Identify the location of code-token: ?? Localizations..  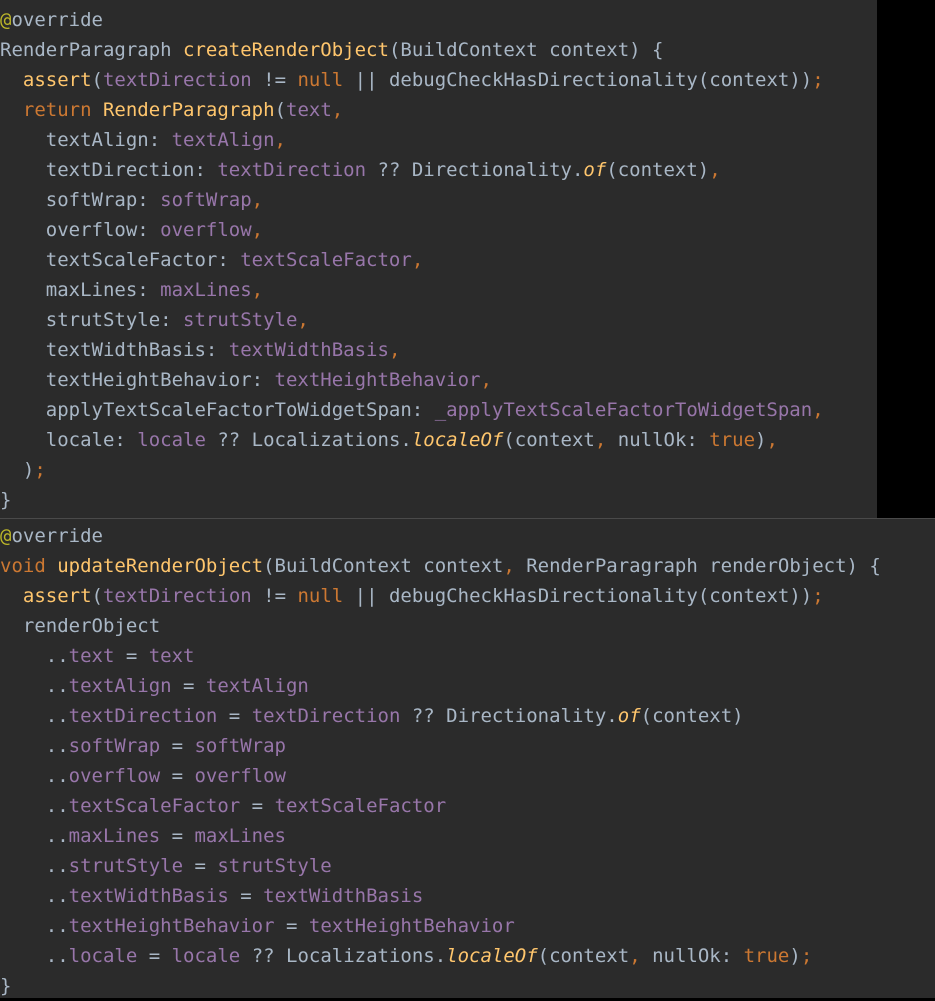
(343, 956).